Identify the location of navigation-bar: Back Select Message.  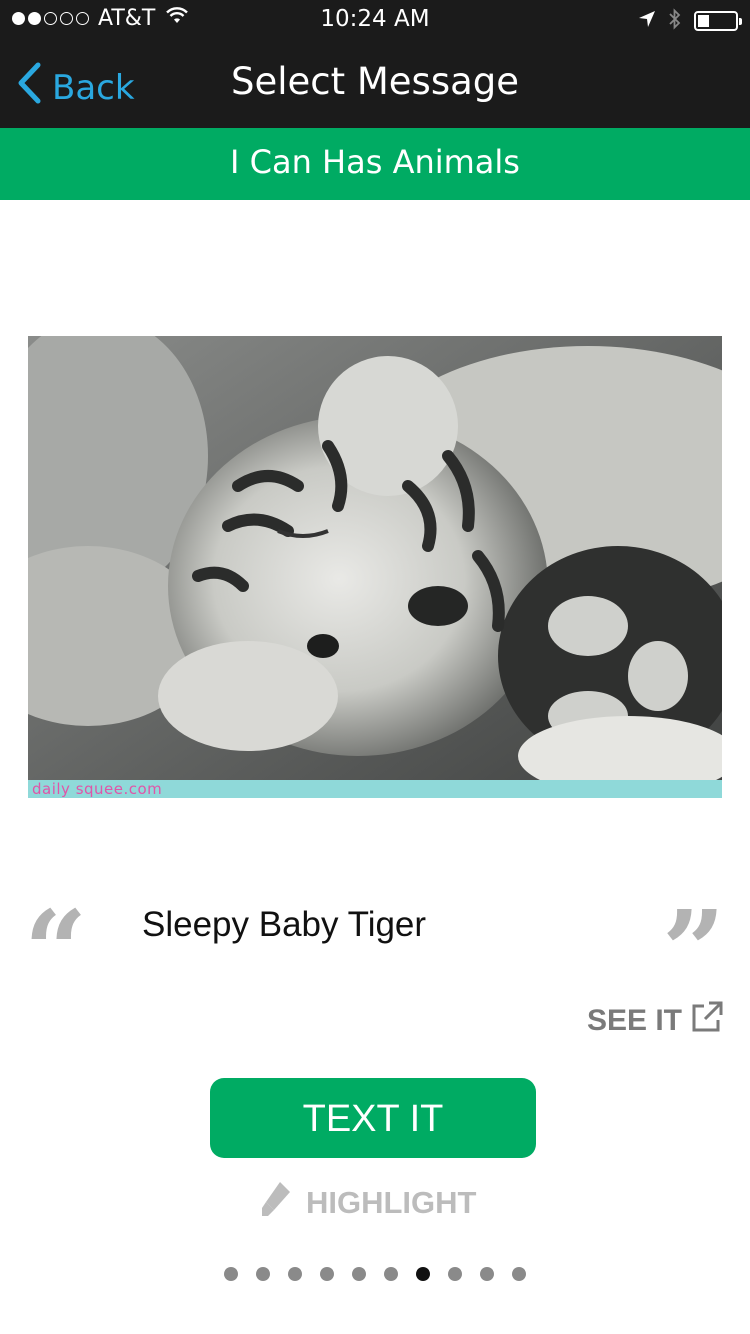
(375, 84).